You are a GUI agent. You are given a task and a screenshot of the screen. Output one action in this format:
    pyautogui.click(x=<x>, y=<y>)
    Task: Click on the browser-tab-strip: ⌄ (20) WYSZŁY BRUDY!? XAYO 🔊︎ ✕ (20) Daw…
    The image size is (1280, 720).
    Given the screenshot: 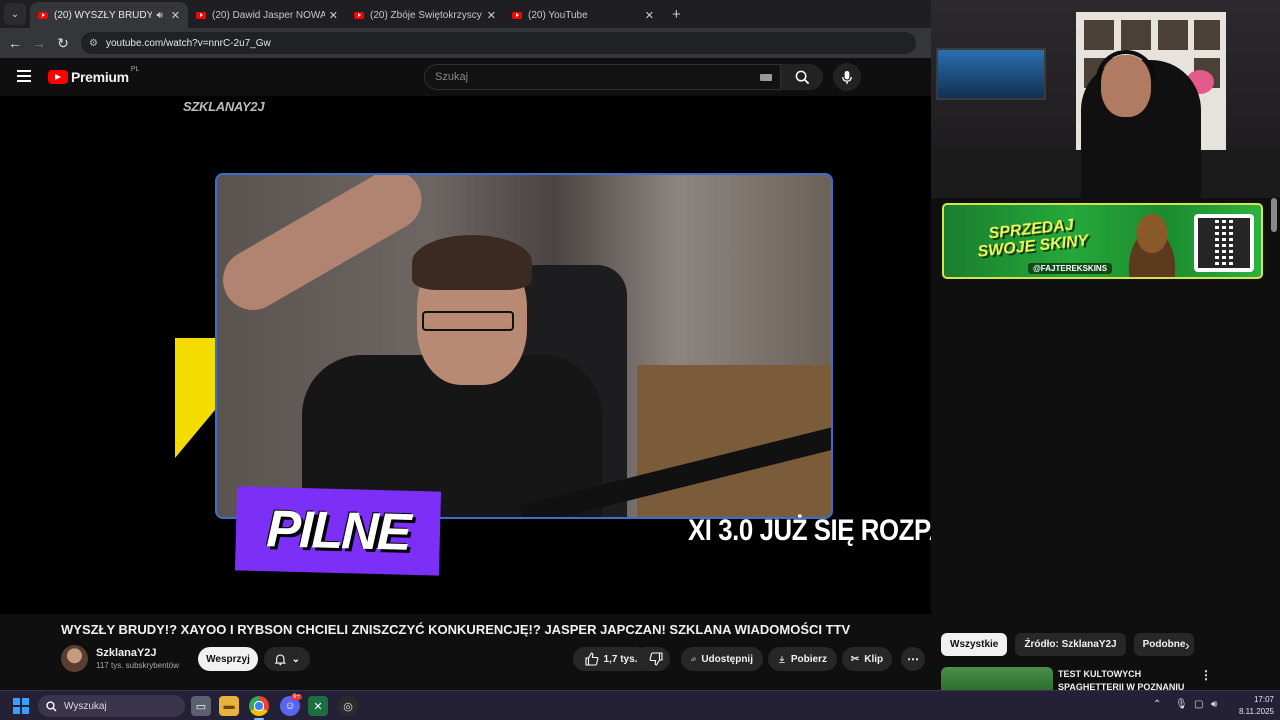 What is the action you would take?
    pyautogui.click(x=465, y=14)
    